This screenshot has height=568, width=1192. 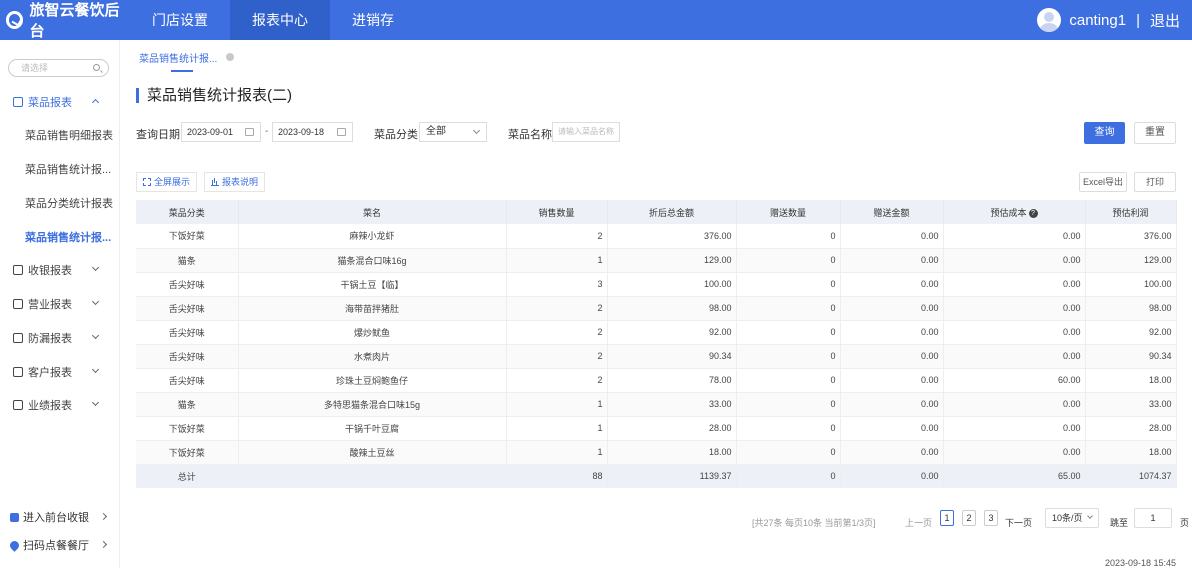 What do you see at coordinates (656, 452) in the screenshot?
I see `table-row: 下饭好菜 酸辣土豆丝 1 18.00 0 0.00 0.00 18.00` at bounding box center [656, 452].